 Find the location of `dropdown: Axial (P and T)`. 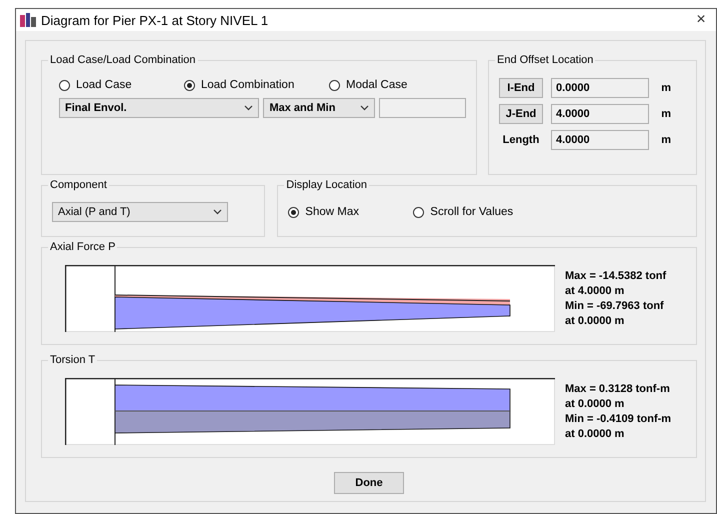

dropdown: Axial (P and T) is located at coordinates (140, 212).